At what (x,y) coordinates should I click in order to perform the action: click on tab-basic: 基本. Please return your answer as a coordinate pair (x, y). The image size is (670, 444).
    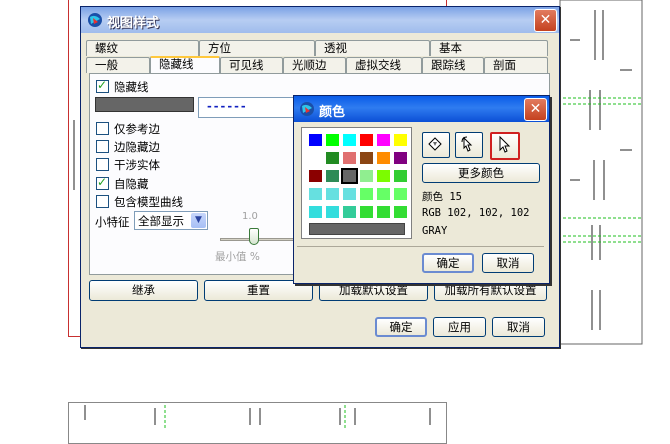
    Looking at the image, I should click on (489, 48).